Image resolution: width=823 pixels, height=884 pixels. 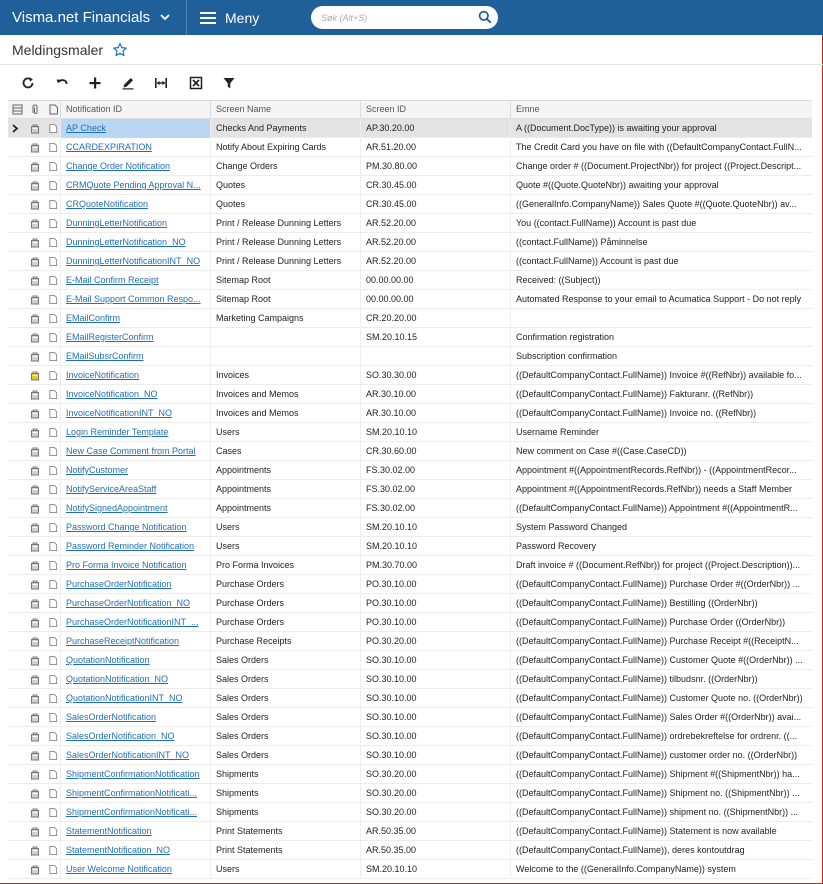 What do you see at coordinates (119, 413) in the screenshot?
I see `notification-id-link: InvoiceNotificationINT_NO` at bounding box center [119, 413].